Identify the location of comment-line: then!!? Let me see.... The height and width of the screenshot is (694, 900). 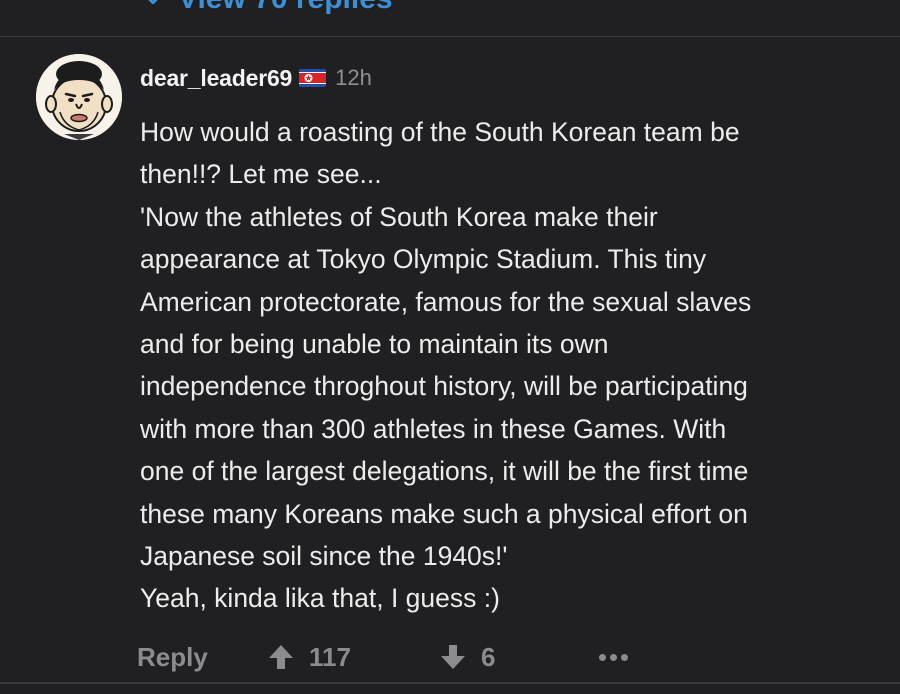
(261, 174).